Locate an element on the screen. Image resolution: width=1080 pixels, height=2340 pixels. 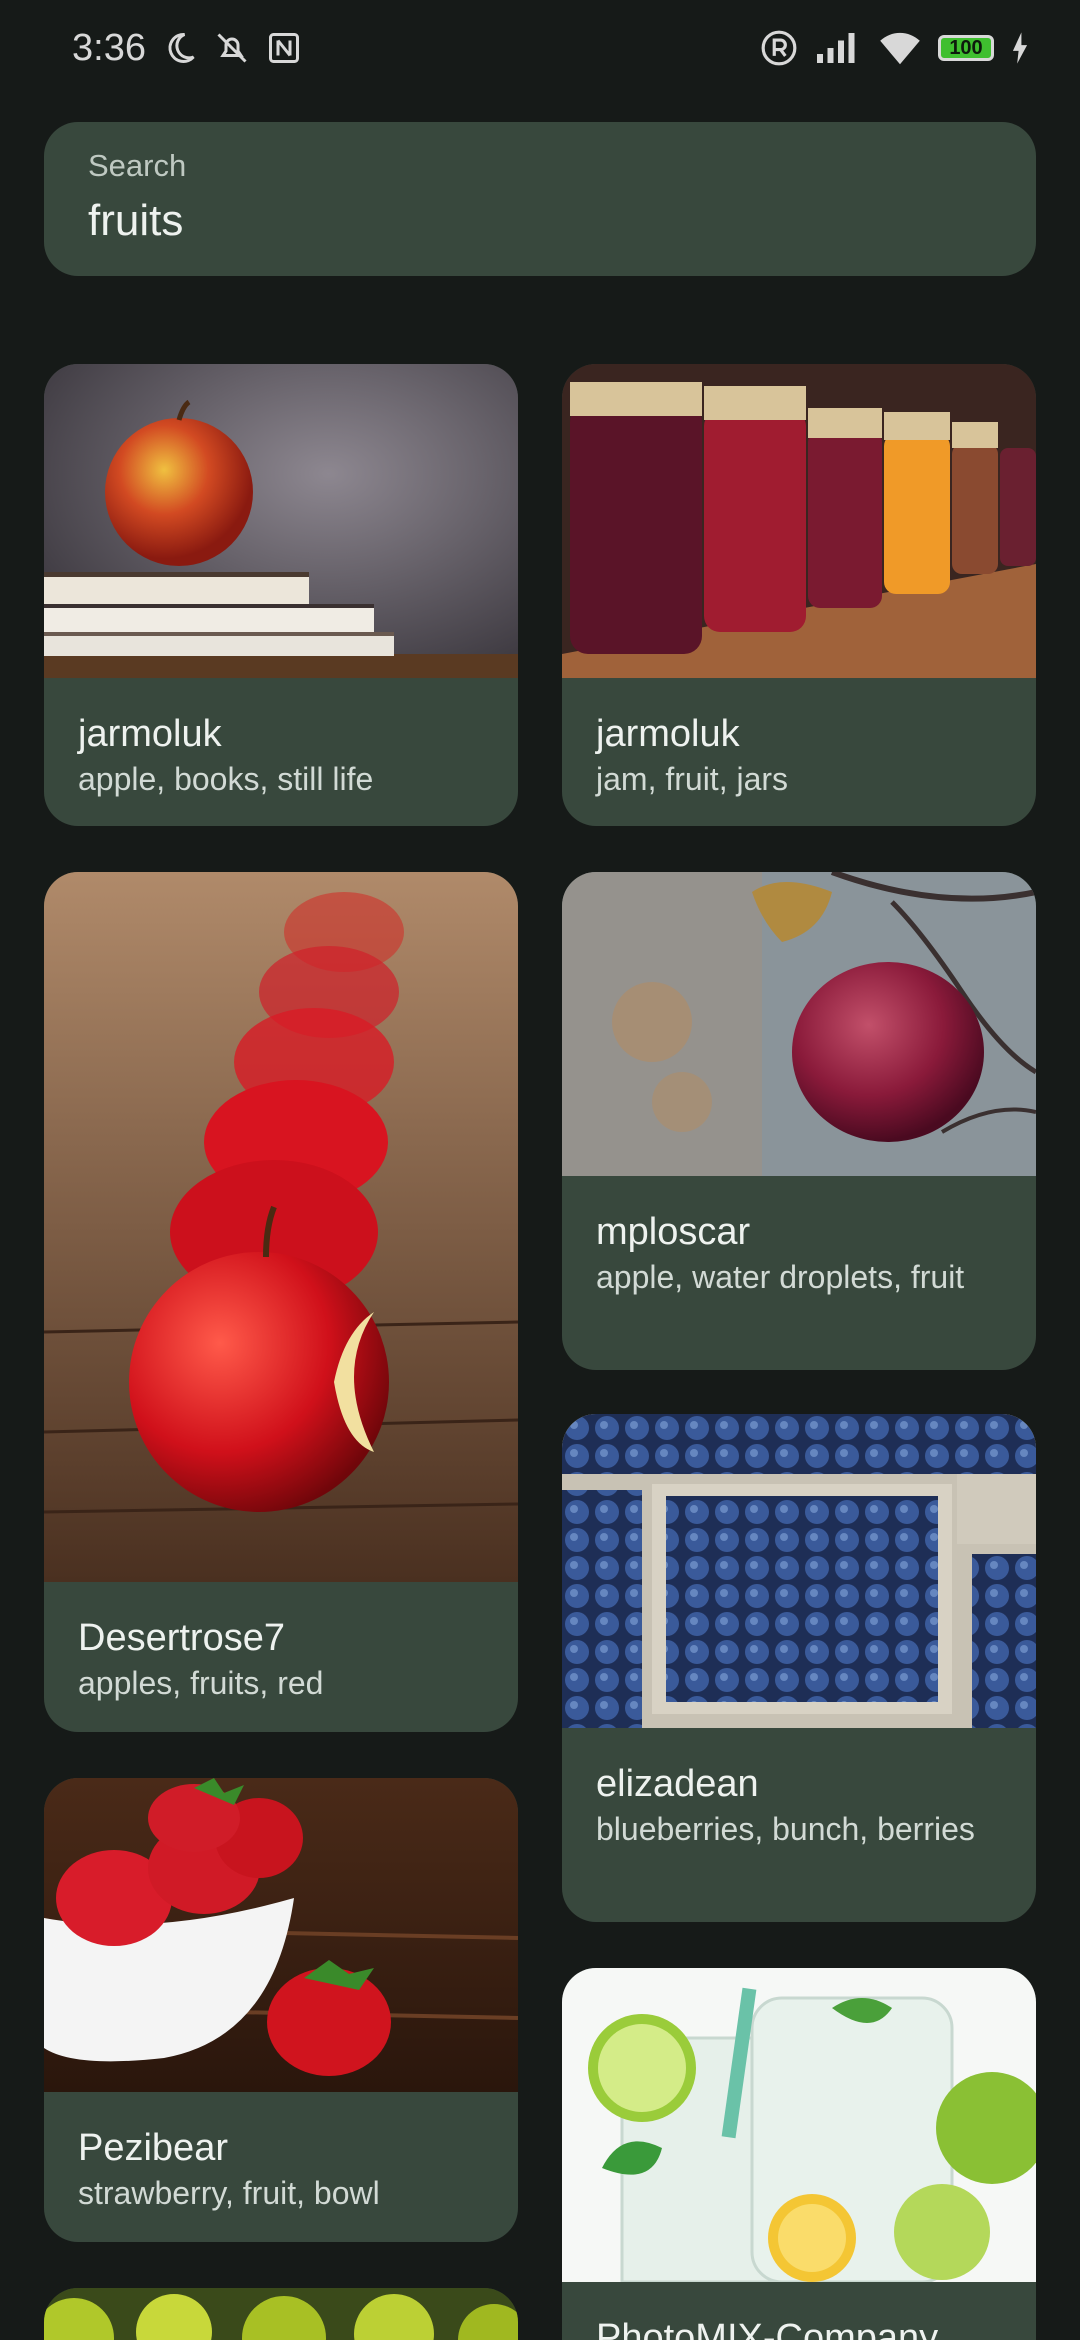
search-field: Search fruits is located at coordinates (540, 199).